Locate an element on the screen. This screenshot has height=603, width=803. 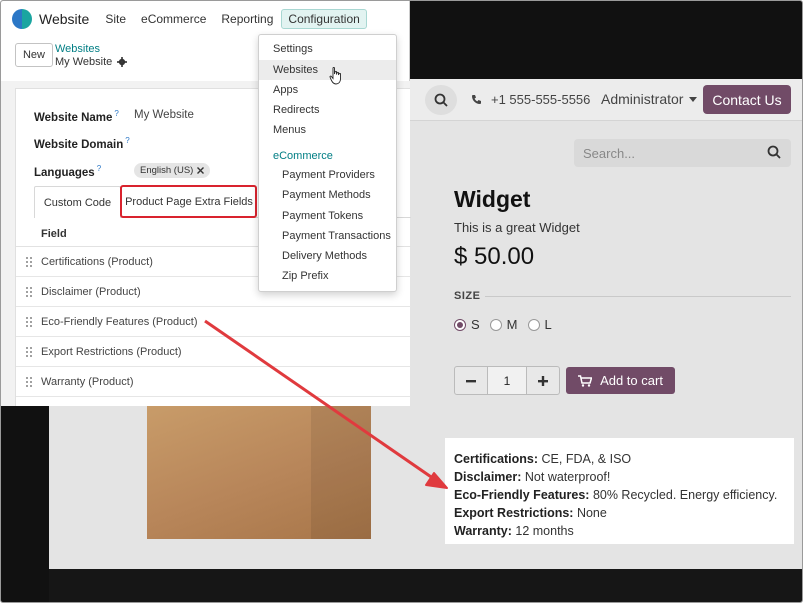
website-name-label-text: Website Name is located at coordinates (73, 117).